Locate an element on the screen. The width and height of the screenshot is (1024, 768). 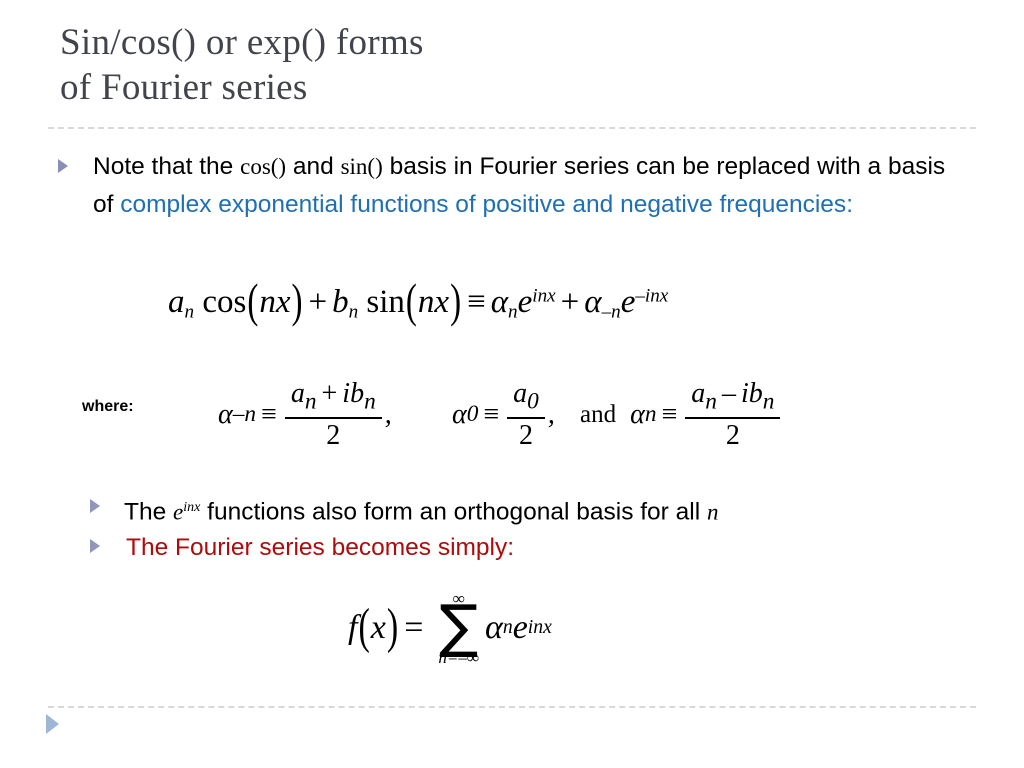
bullet-item-series-becomes: The Fourier series becomes simply: is located at coordinates (302, 548).